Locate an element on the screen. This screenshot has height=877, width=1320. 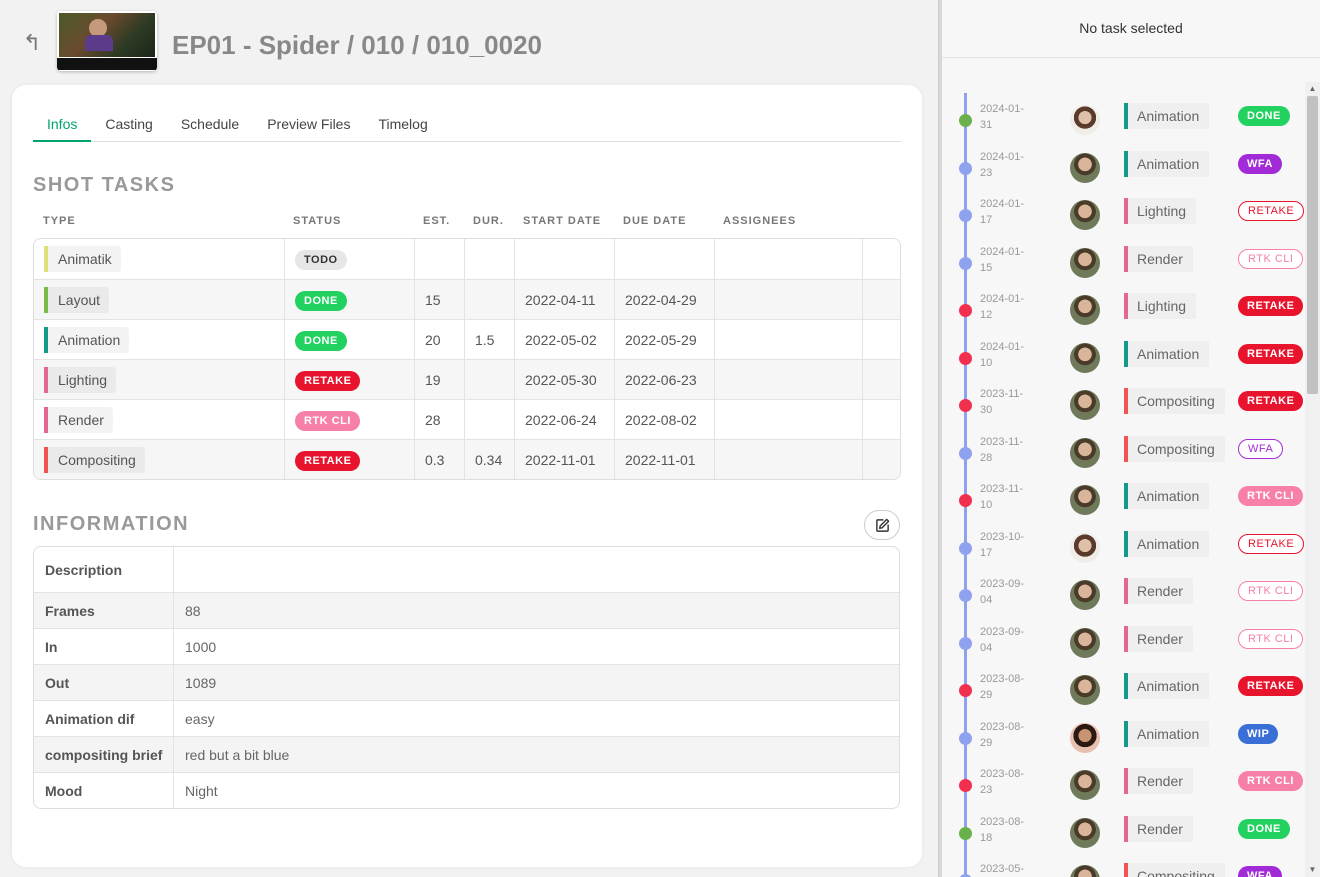
entry-date: 2023-11- 10 is located at coordinates (1007, 497).